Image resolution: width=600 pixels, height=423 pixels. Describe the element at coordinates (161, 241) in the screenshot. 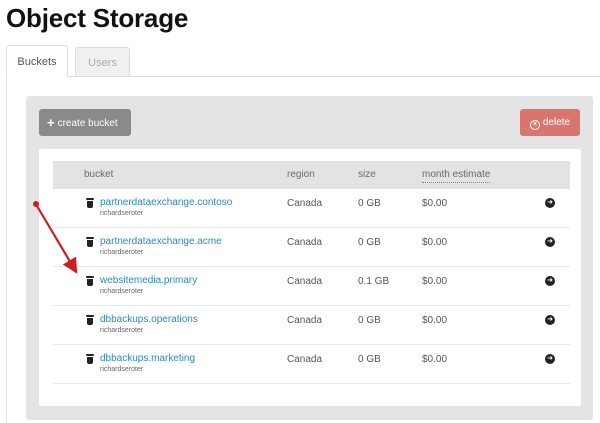

I see `bucket-name-link: partnerdataexchange.acme` at that location.